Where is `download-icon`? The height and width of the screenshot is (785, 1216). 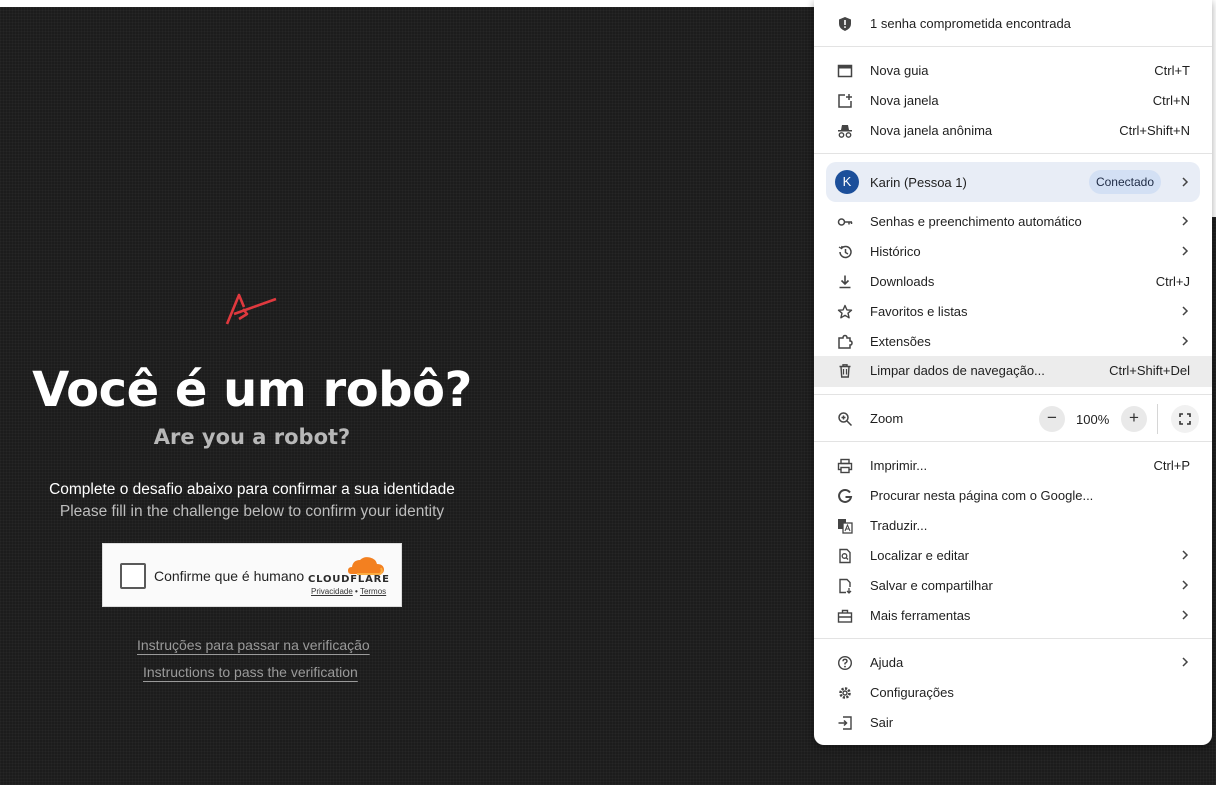
download-icon is located at coordinates (845, 282).